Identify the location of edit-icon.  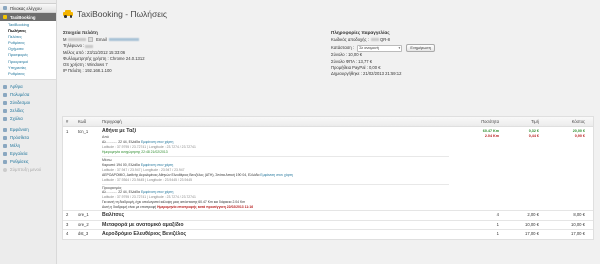
(90, 40).